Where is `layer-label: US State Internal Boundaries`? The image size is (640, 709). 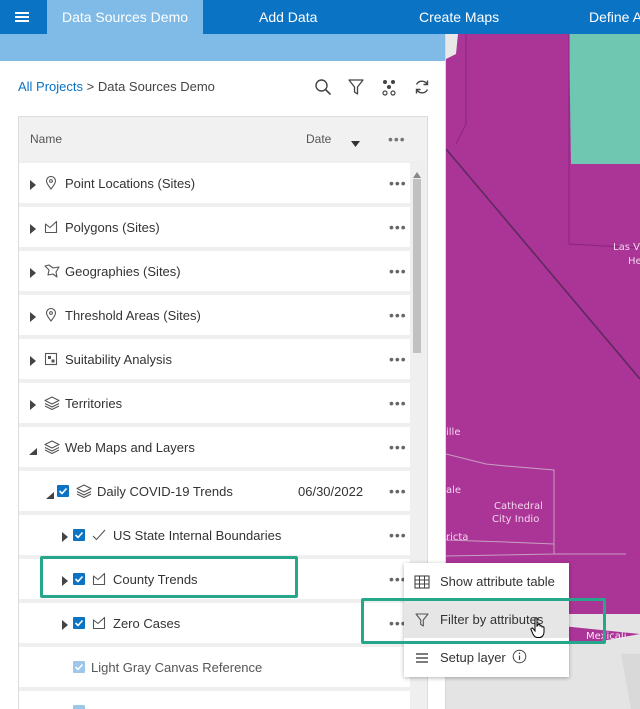
layer-label: US State Internal Boundaries is located at coordinates (197, 535).